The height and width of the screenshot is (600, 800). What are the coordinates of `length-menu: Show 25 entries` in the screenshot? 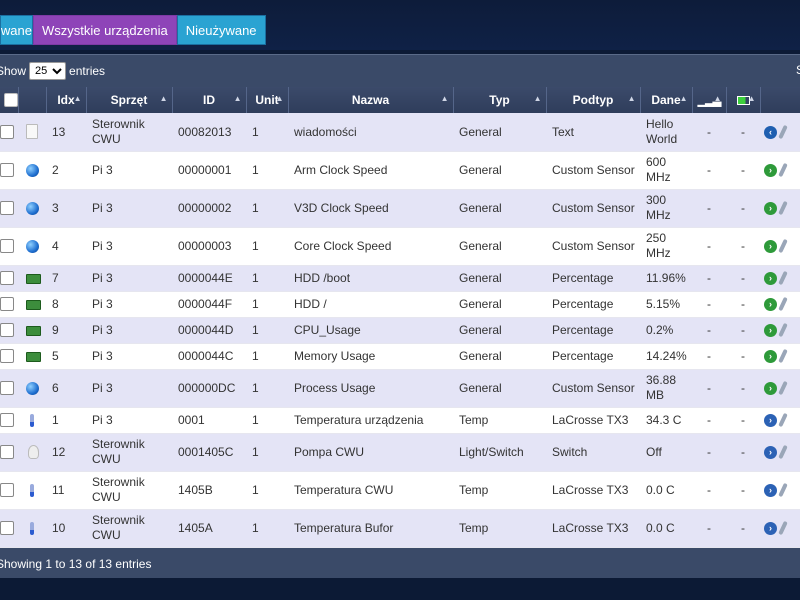 It's located at (52, 71).